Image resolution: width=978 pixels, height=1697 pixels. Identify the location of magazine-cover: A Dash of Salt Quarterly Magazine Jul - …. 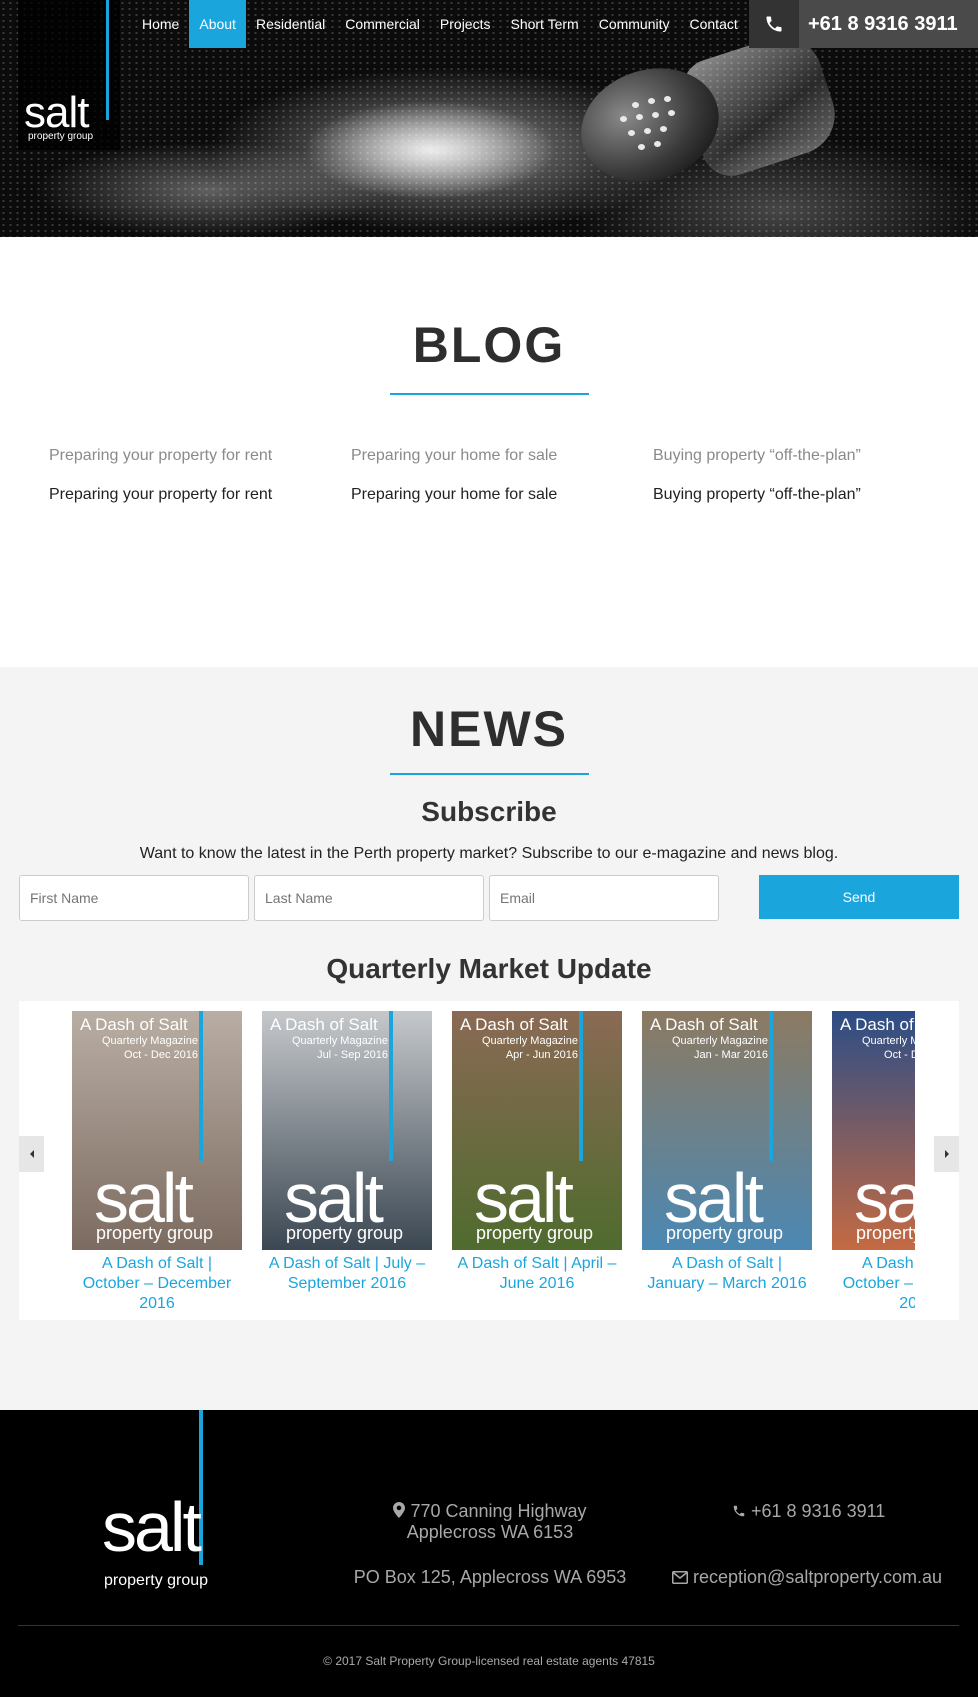
(347, 1130).